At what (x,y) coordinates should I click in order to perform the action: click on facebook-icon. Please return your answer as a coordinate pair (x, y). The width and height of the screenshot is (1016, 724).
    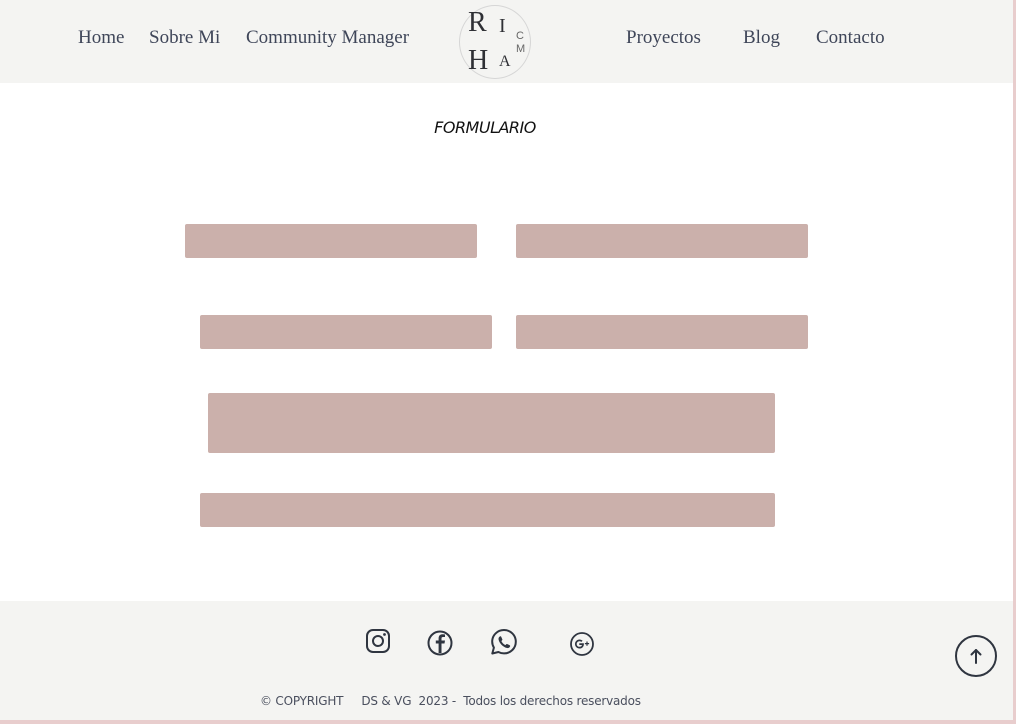
    Looking at the image, I should click on (441, 644).